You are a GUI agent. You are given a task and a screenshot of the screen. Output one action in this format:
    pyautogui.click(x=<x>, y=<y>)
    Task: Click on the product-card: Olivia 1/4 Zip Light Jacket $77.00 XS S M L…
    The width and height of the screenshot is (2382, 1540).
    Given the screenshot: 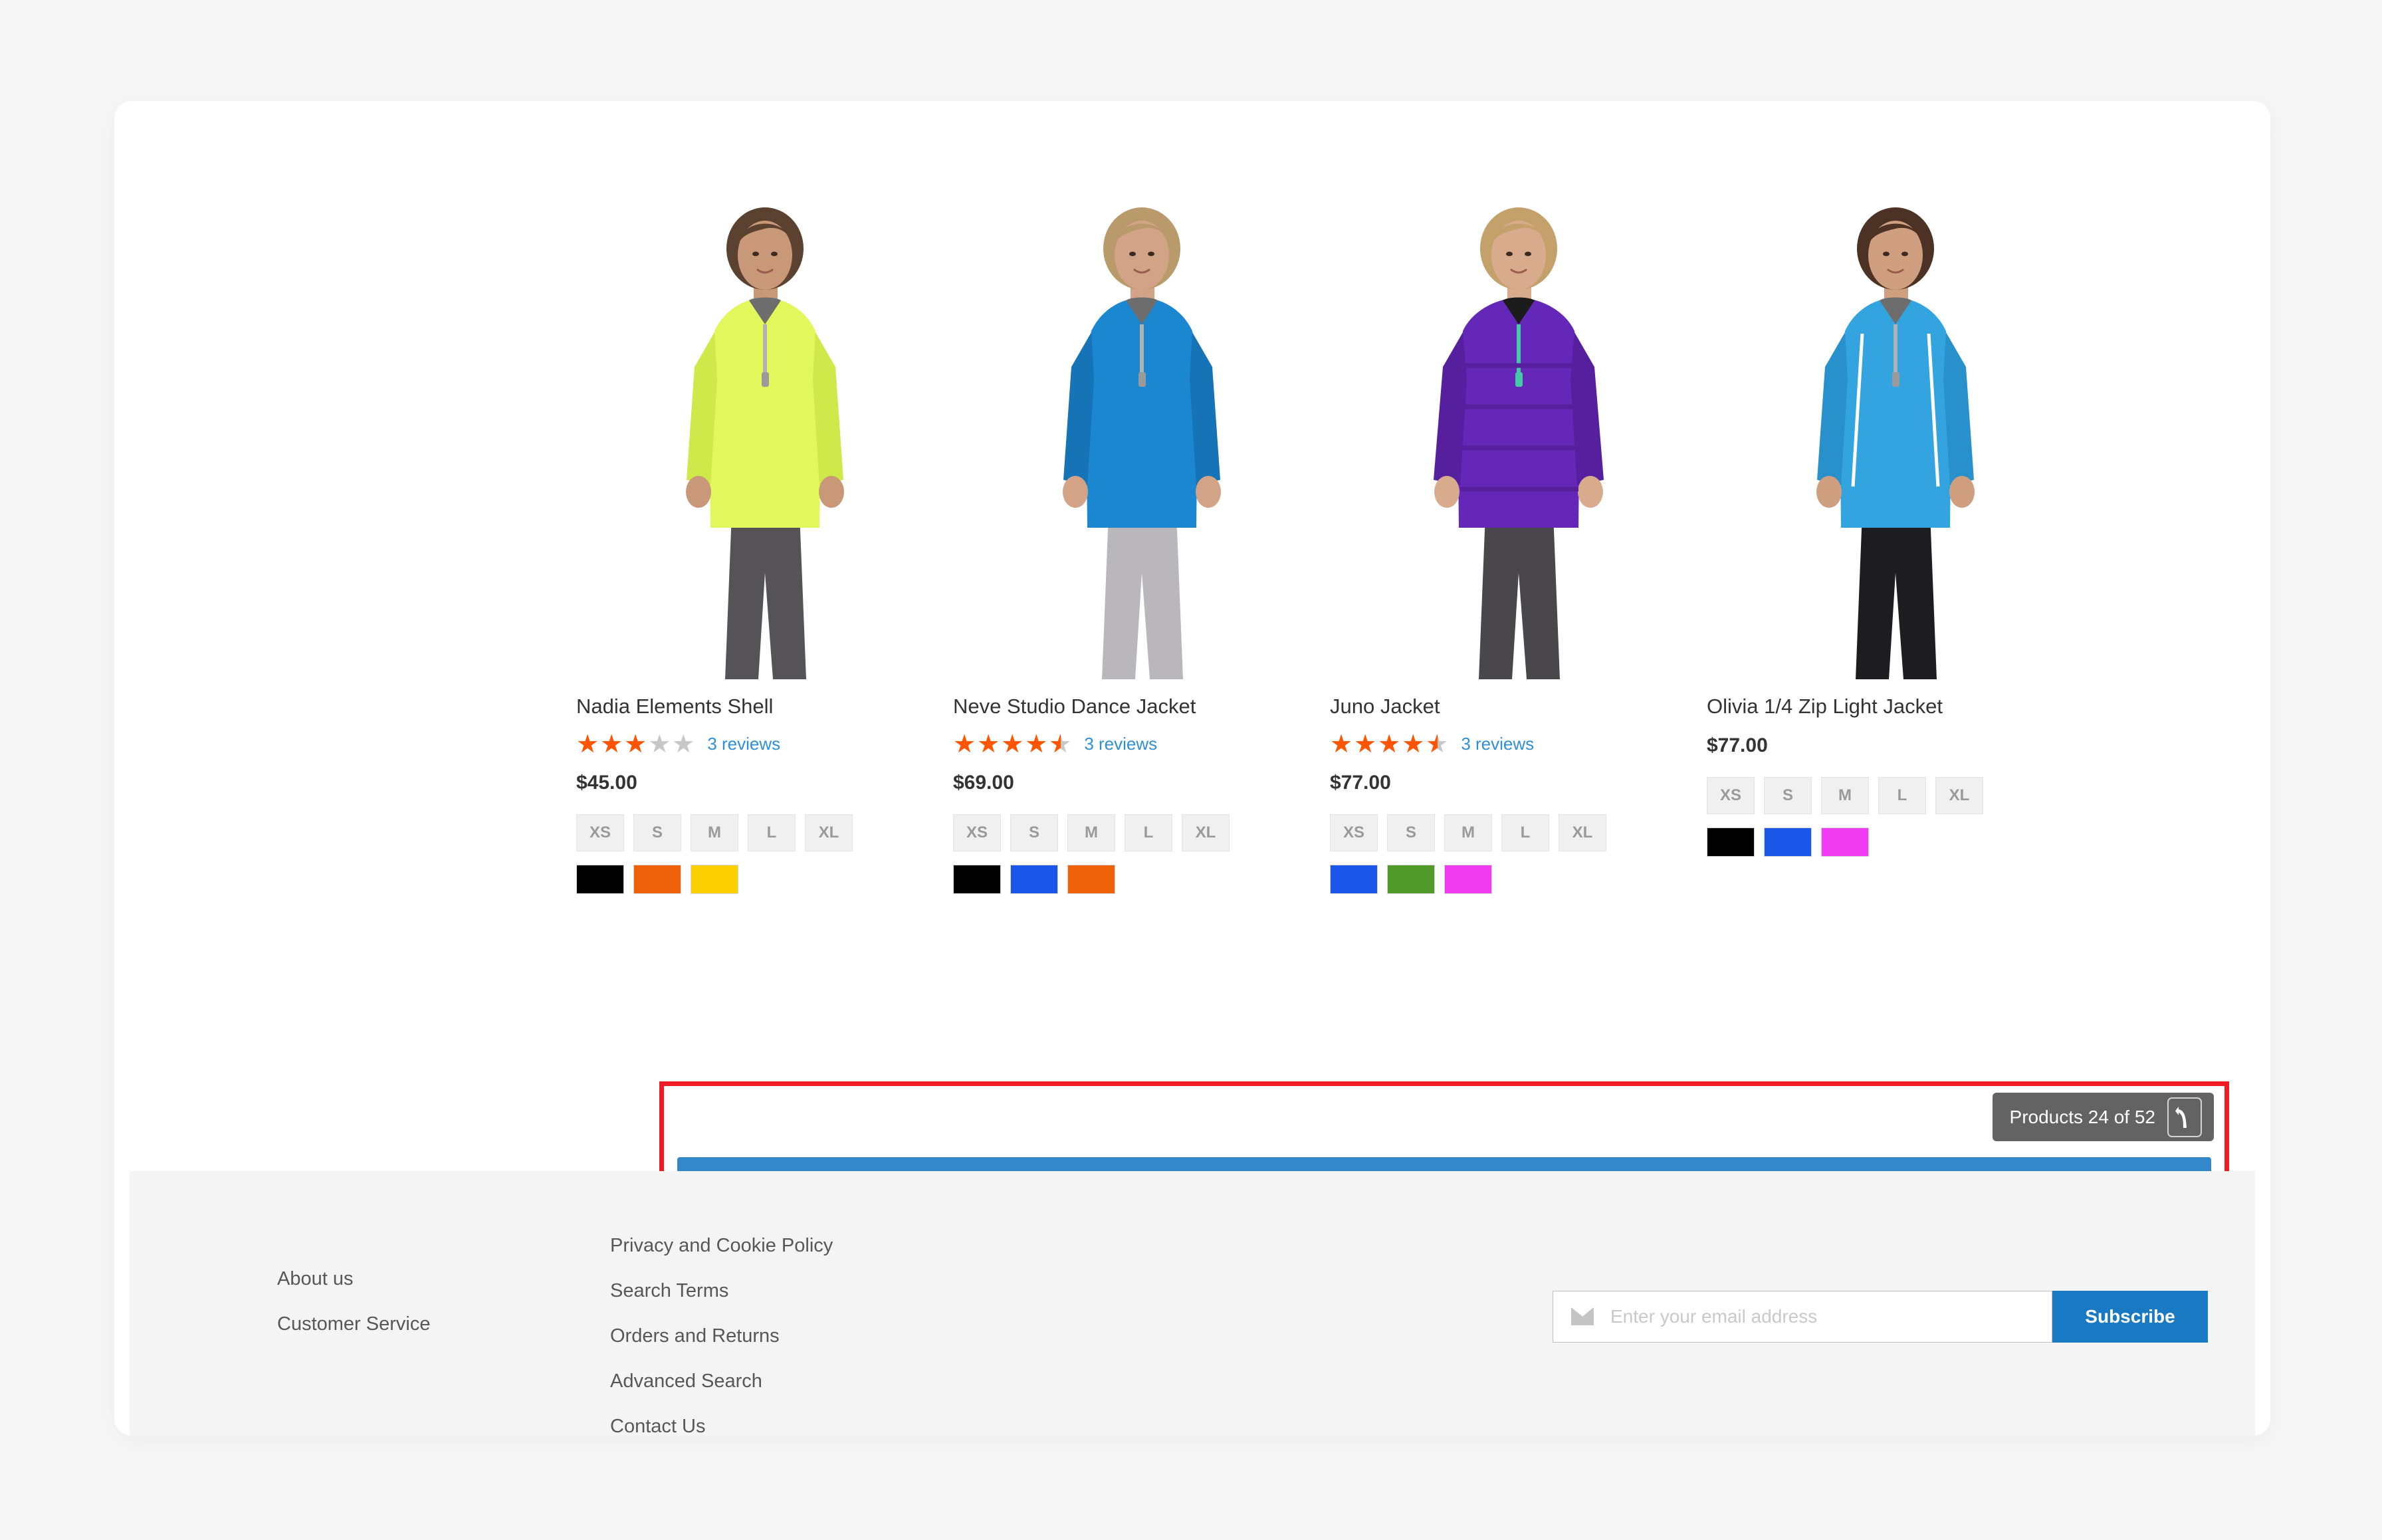 What is the action you would take?
    pyautogui.click(x=1895, y=547)
    